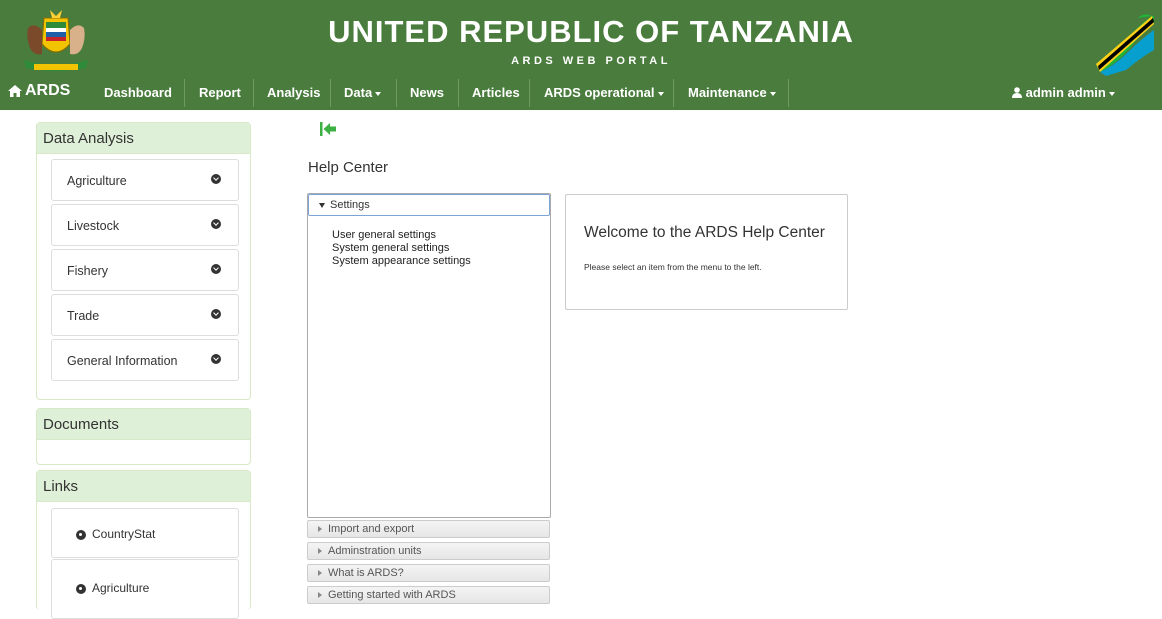  Describe the element at coordinates (143, 424) in the screenshot. I see `documents-heading: Documents` at that location.